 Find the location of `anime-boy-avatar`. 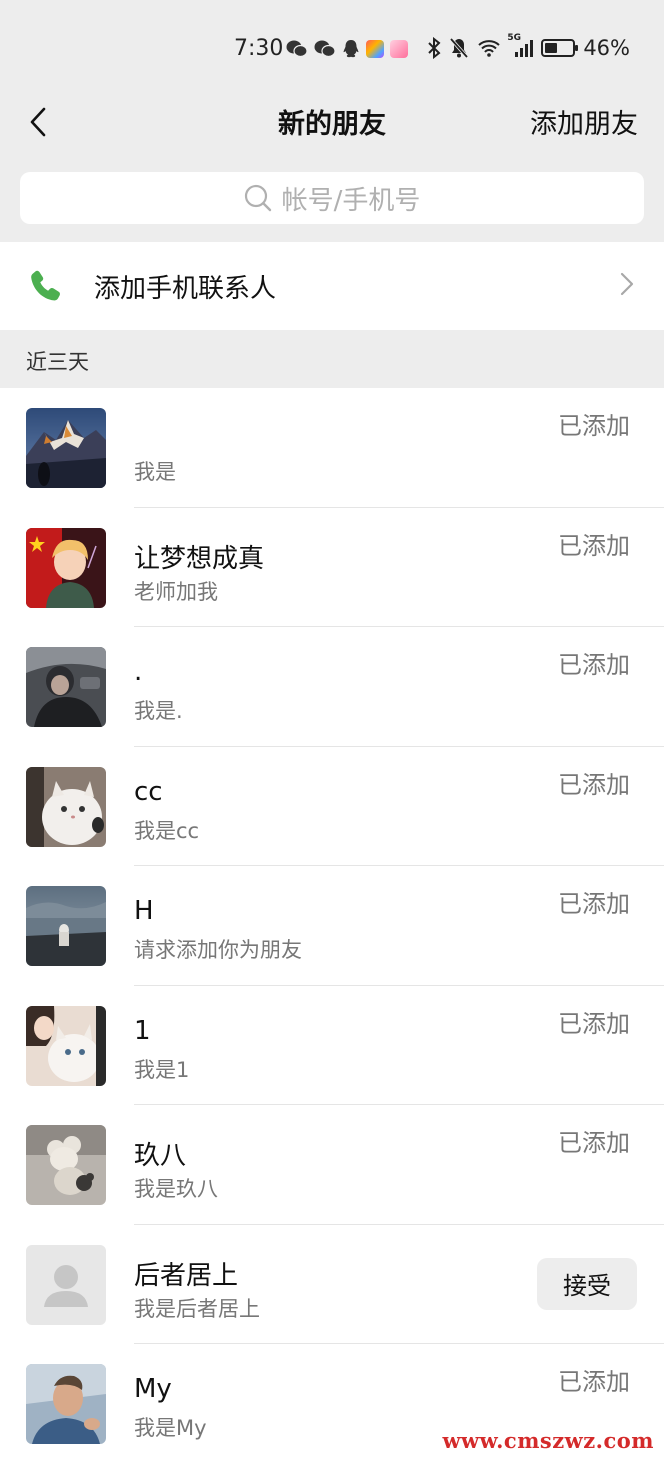

anime-boy-avatar is located at coordinates (66, 567).